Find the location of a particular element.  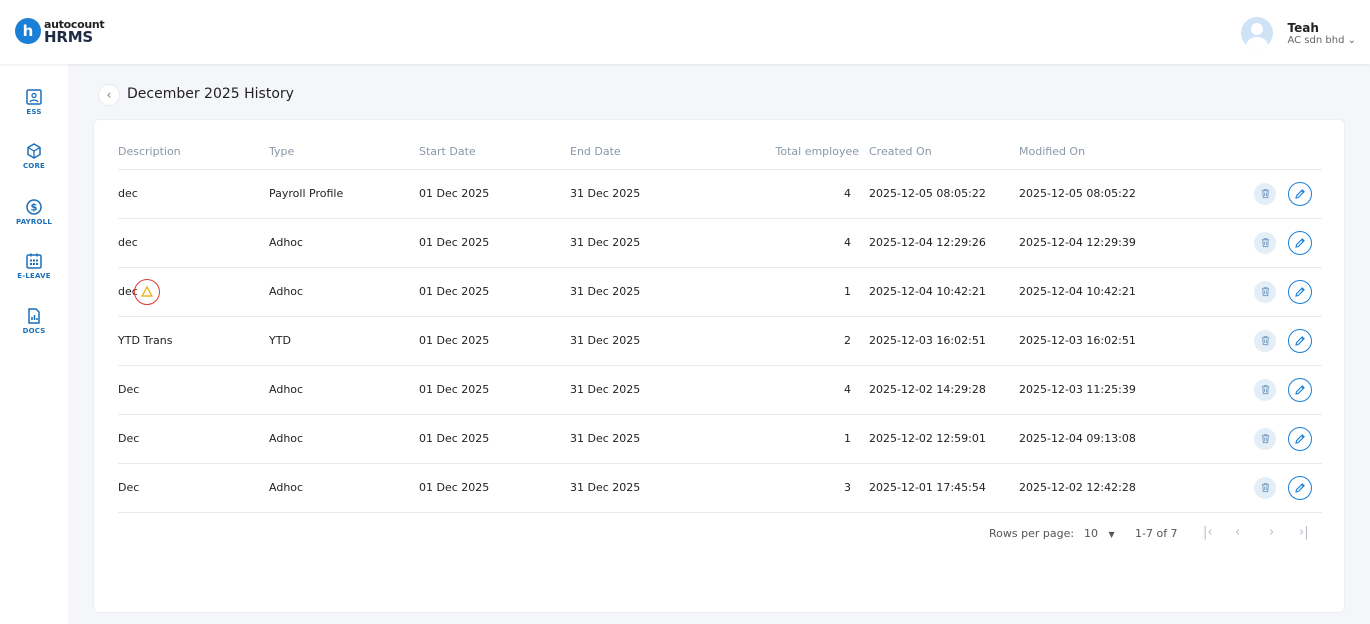

prev-page-icon: ‹ is located at coordinates (1237, 532).